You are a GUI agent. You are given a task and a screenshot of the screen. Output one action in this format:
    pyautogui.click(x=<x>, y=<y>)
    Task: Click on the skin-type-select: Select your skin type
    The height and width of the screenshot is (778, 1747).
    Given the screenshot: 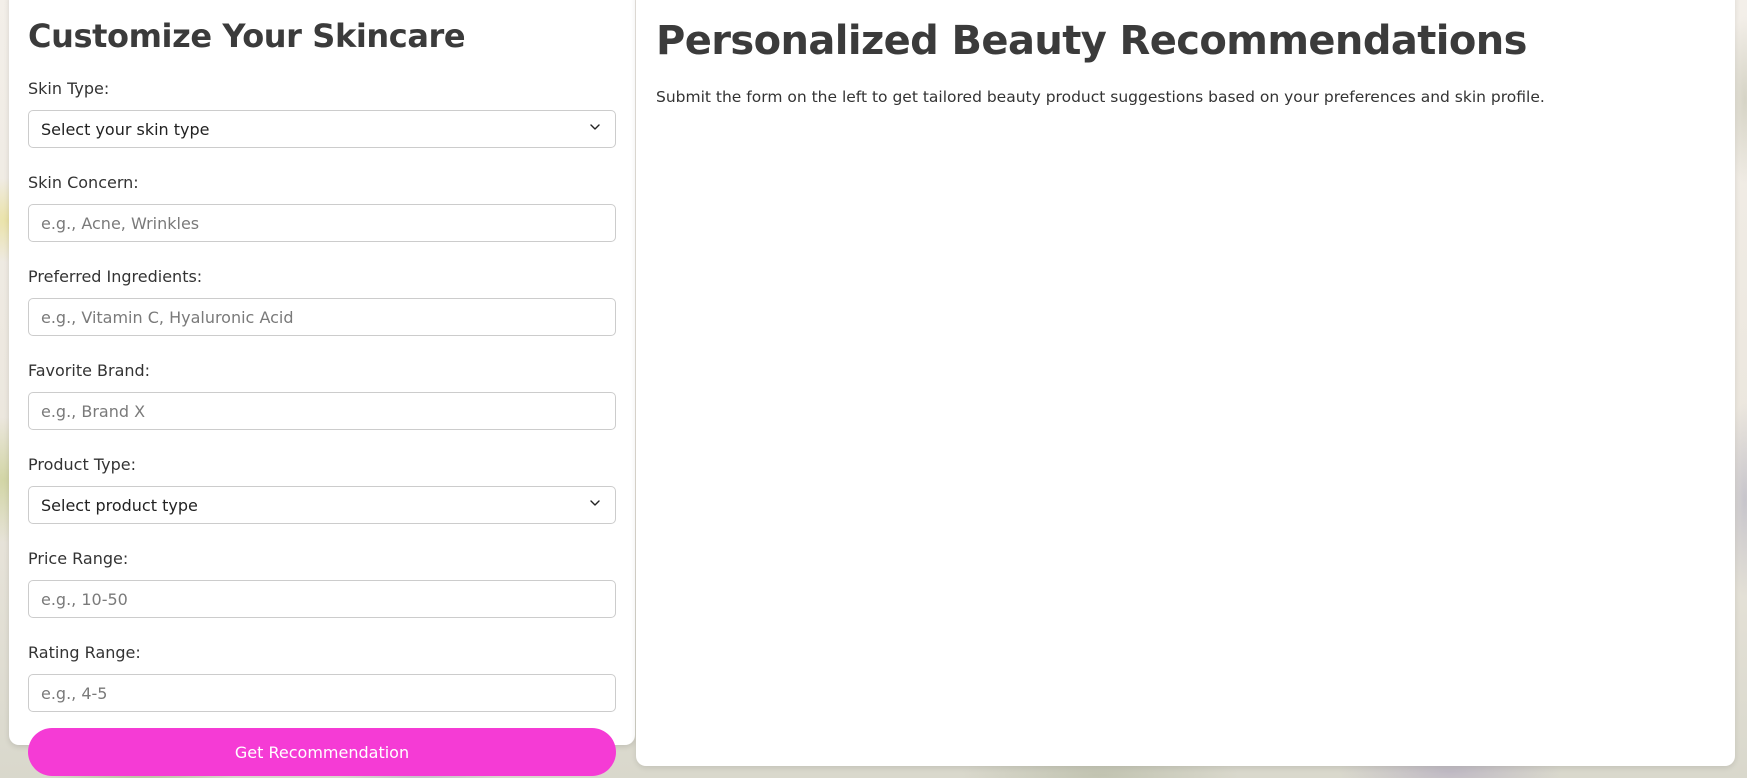 What is the action you would take?
    pyautogui.click(x=322, y=129)
    